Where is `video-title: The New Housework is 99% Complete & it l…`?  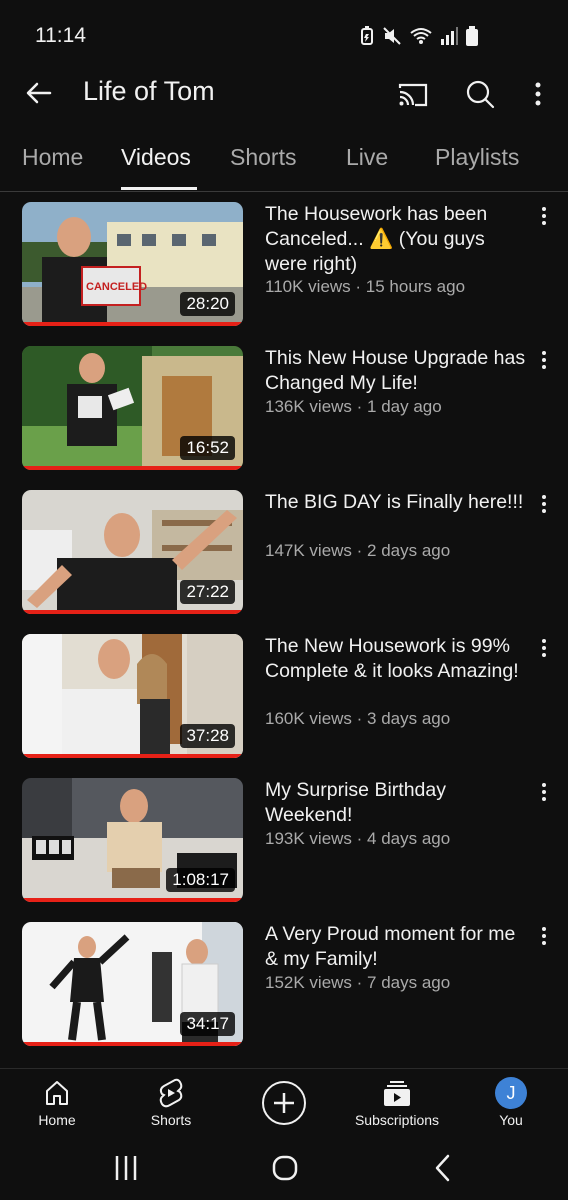
video-title: The New Housework is 99% Complete & it l… is located at coordinates (396, 659).